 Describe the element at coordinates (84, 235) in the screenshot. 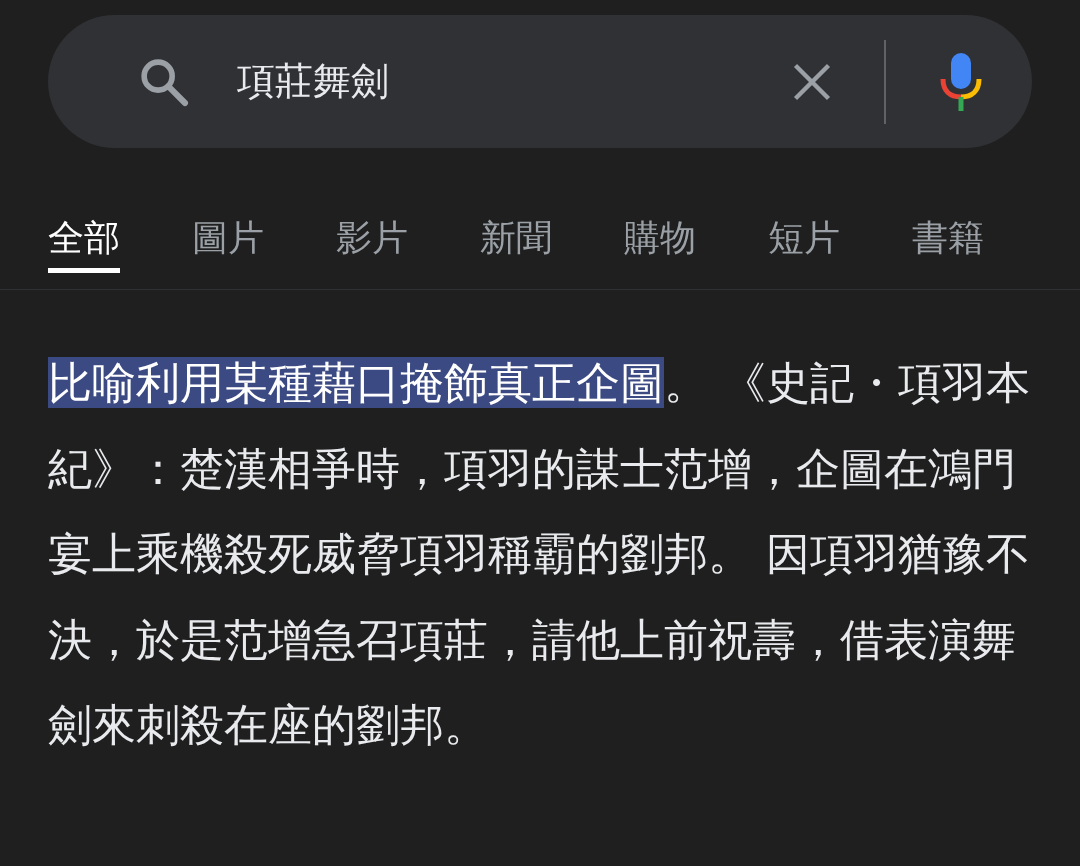

I see `tab: 全部` at that location.